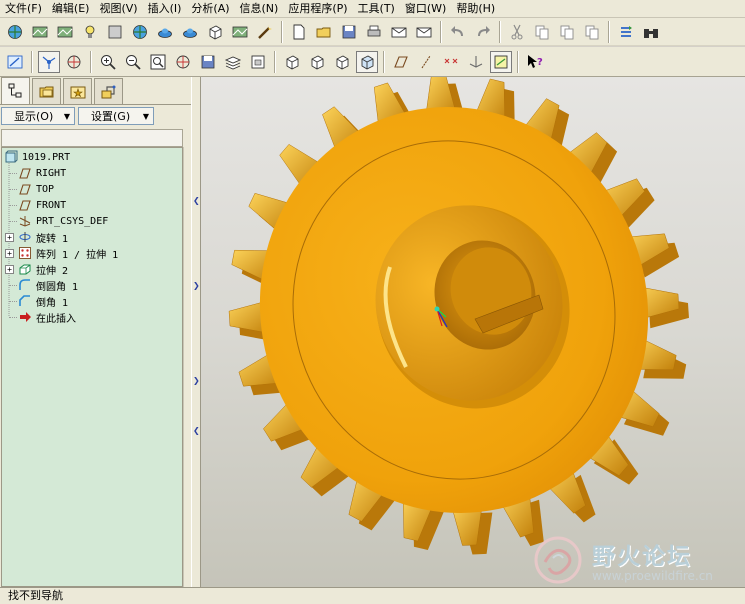  What do you see at coordinates (317, 9) in the screenshot?
I see `menu-item-6: 应用程序(P)` at bounding box center [317, 9].